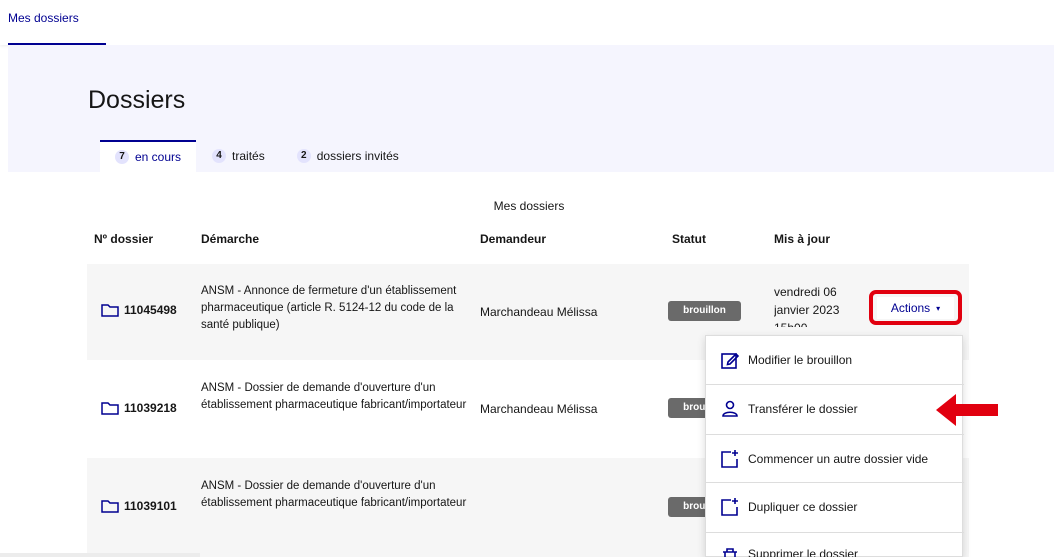 The width and height of the screenshot is (1054, 557). What do you see at coordinates (122, 157) in the screenshot?
I see `tab-count: 7` at bounding box center [122, 157].